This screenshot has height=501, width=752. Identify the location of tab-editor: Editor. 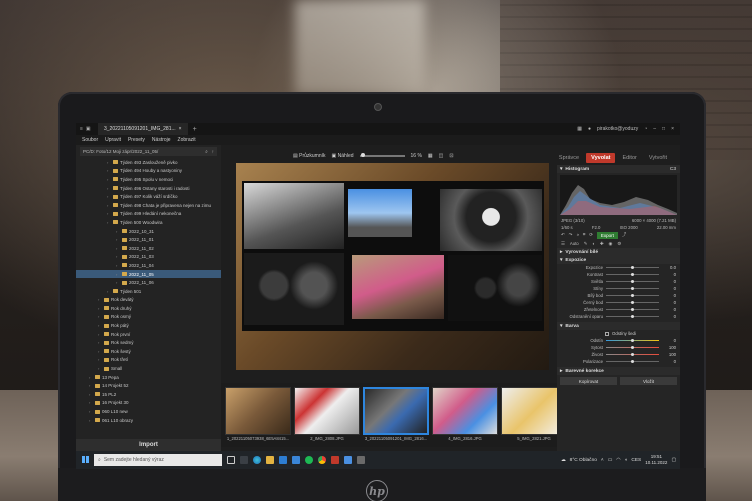
(629, 158).